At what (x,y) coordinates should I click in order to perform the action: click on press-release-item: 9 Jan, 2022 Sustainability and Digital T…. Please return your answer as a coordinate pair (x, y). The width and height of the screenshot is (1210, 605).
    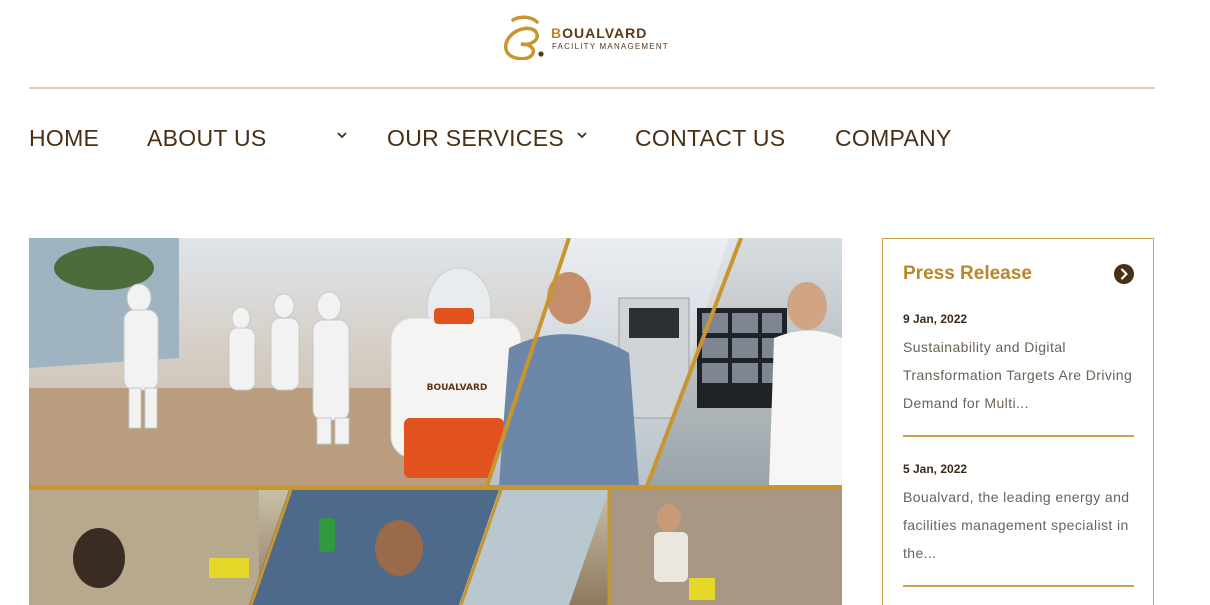
    Looking at the image, I should click on (1019, 364).